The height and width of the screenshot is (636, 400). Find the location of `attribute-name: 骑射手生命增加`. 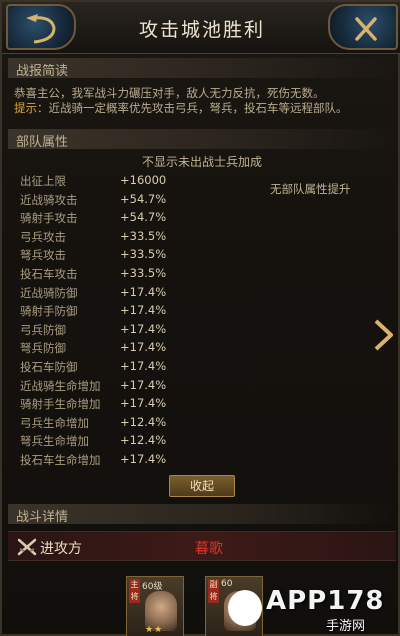

attribute-name: 骑射手生命增加 is located at coordinates (60, 404).